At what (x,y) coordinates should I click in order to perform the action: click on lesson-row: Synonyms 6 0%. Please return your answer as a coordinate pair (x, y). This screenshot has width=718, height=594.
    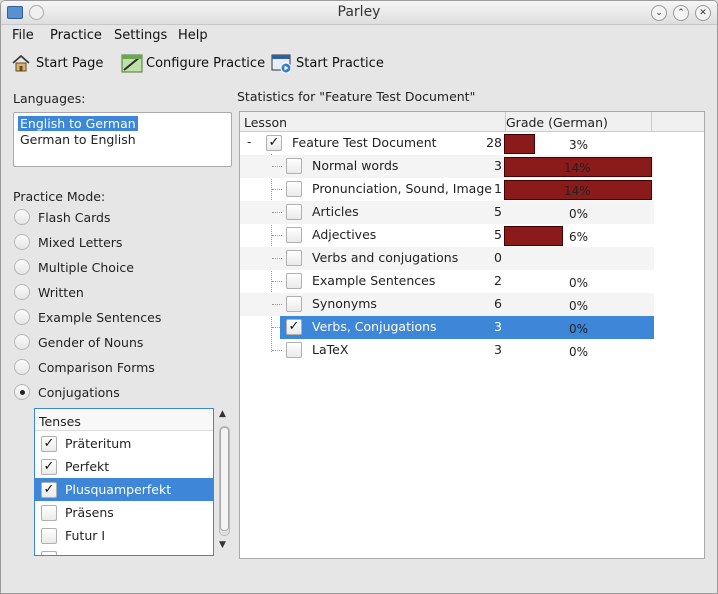
    Looking at the image, I should click on (447, 304).